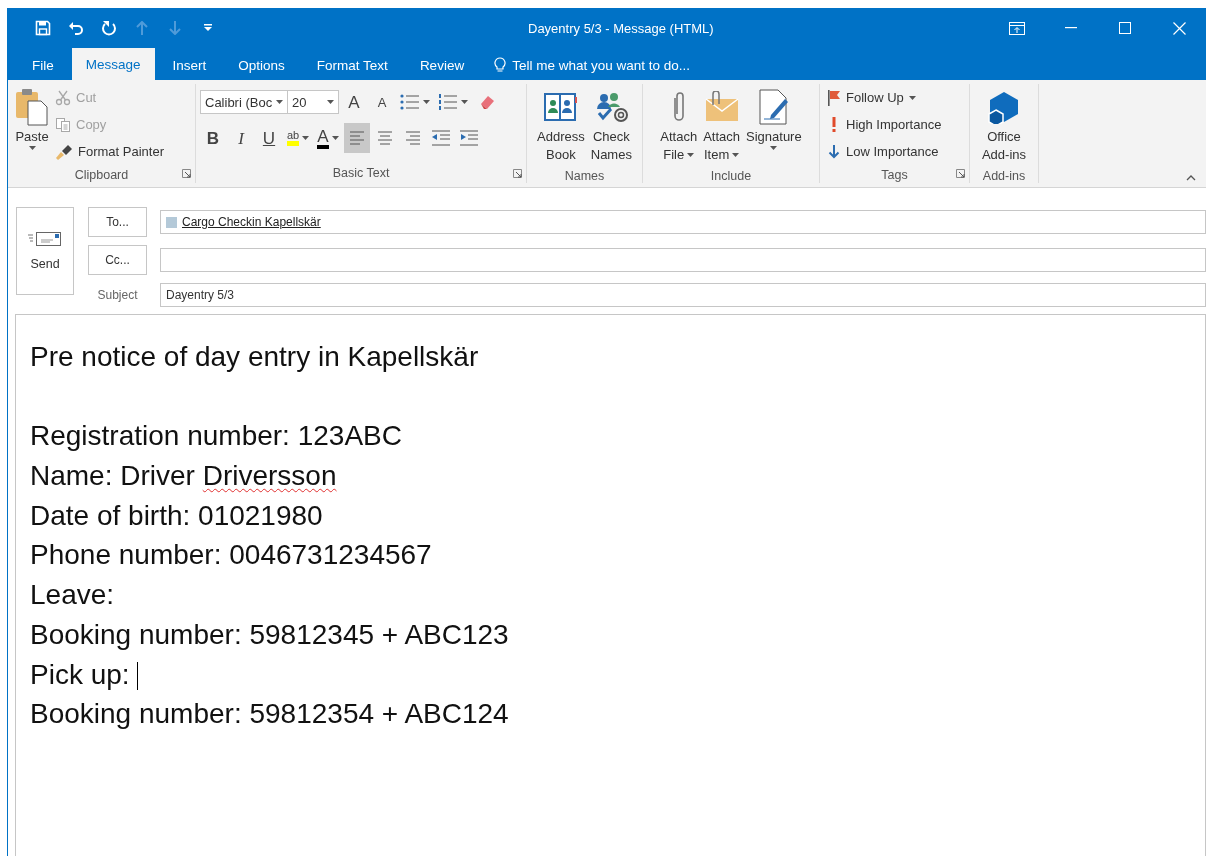  I want to click on window-title: Dayentry 5/3 - Message (HTML), so click(621, 28).